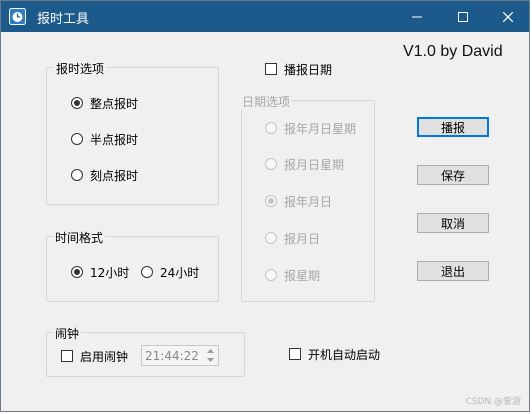  Describe the element at coordinates (210, 360) in the screenshot. I see `spin-down-icon` at that location.